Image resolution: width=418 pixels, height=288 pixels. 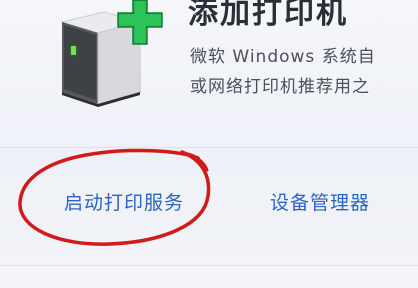 I want to click on bottom-divider, so click(x=209, y=265).